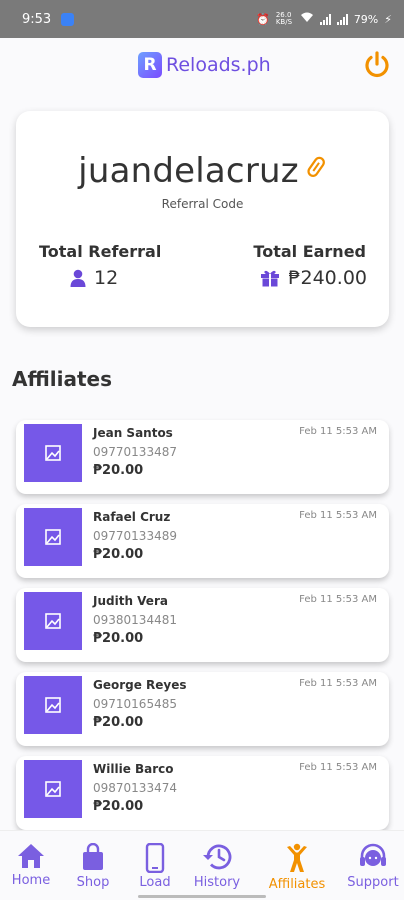  I want to click on charging-icon: ⚡, so click(388, 19).